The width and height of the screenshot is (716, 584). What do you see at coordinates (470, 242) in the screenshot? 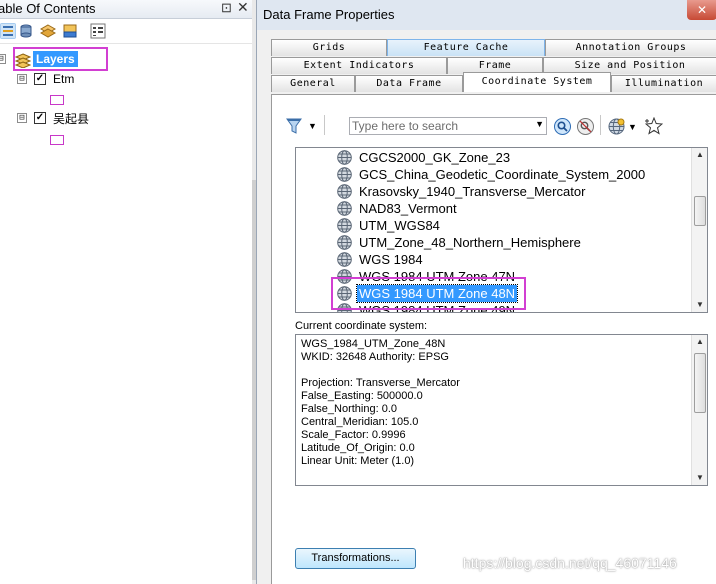
I see `cs-item-label: UTM_Zone_48_Northern_Hemisphere` at bounding box center [470, 242].